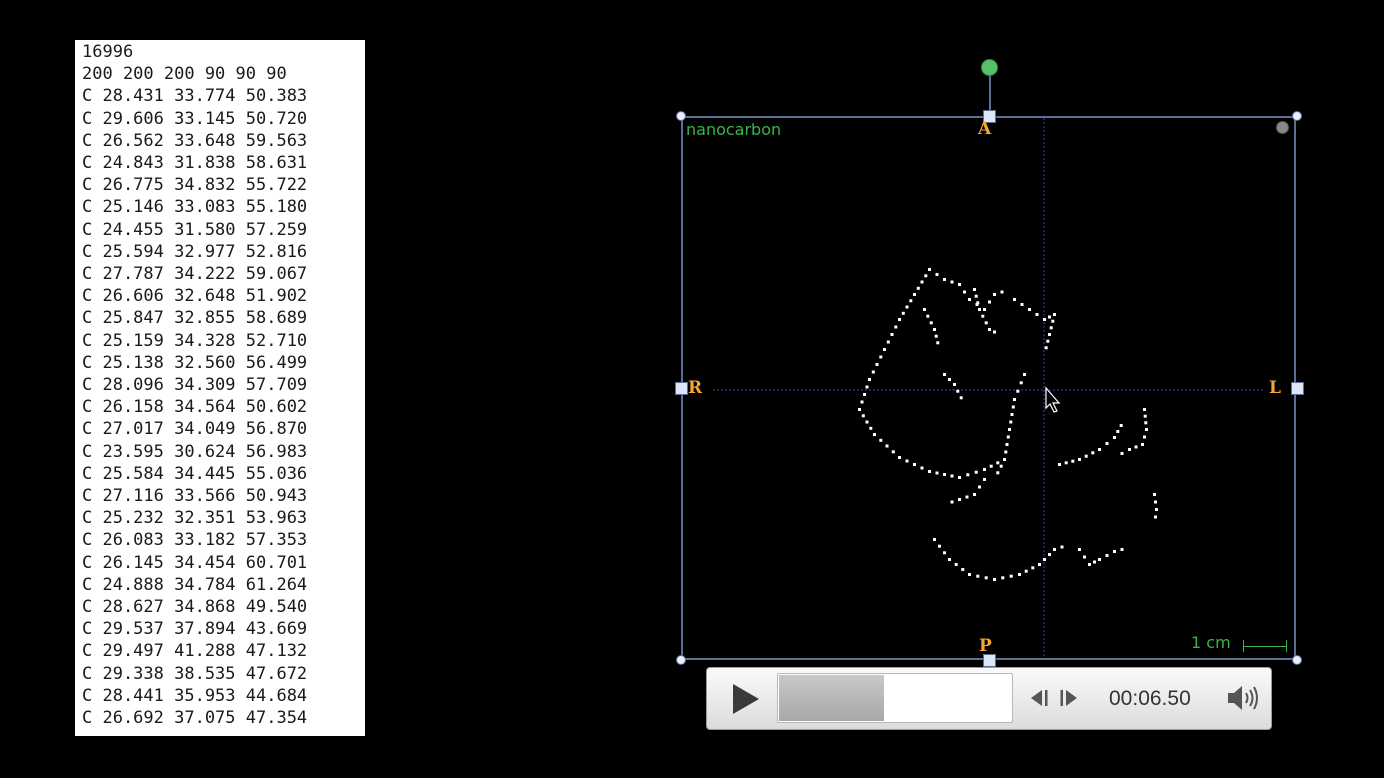  I want to click on speaker-icon, so click(1243, 698).